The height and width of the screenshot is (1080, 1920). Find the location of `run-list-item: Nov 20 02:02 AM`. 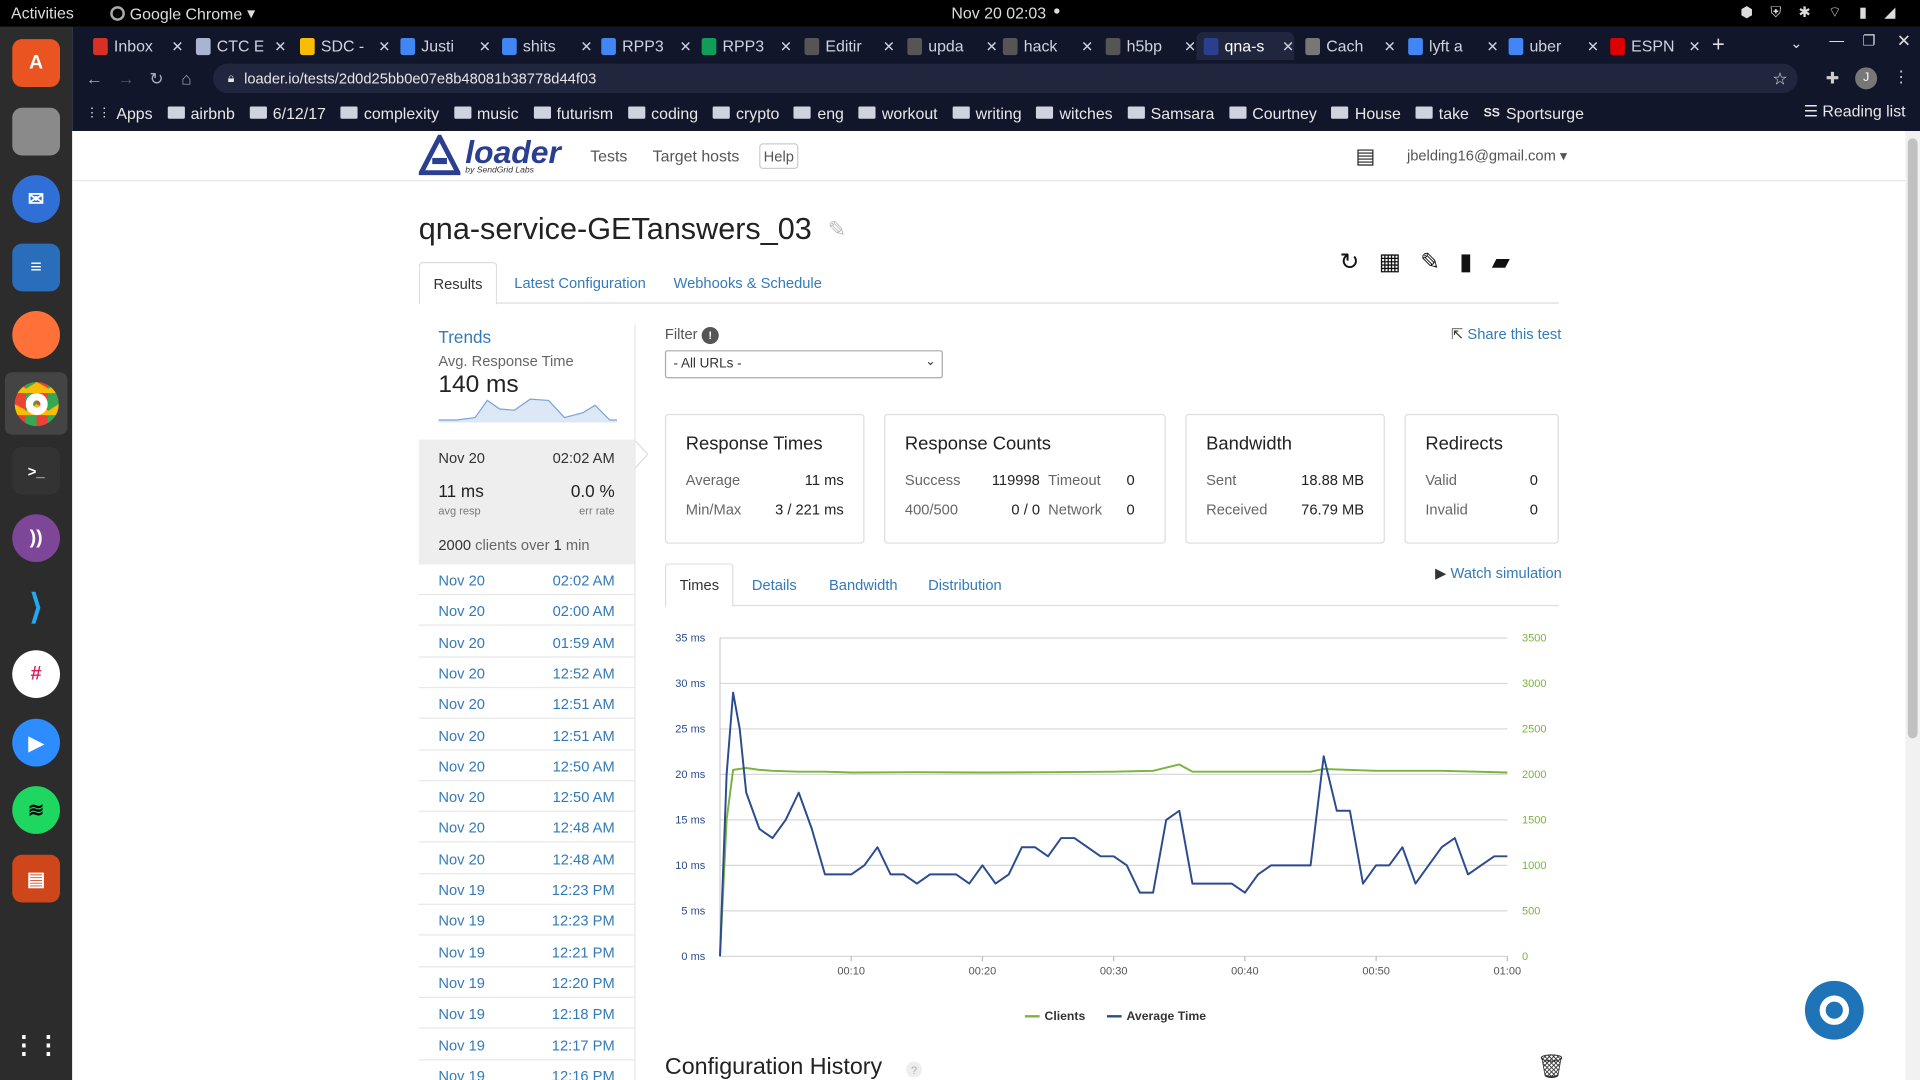

run-list-item: Nov 20 02:02 AM is located at coordinates (526, 580).